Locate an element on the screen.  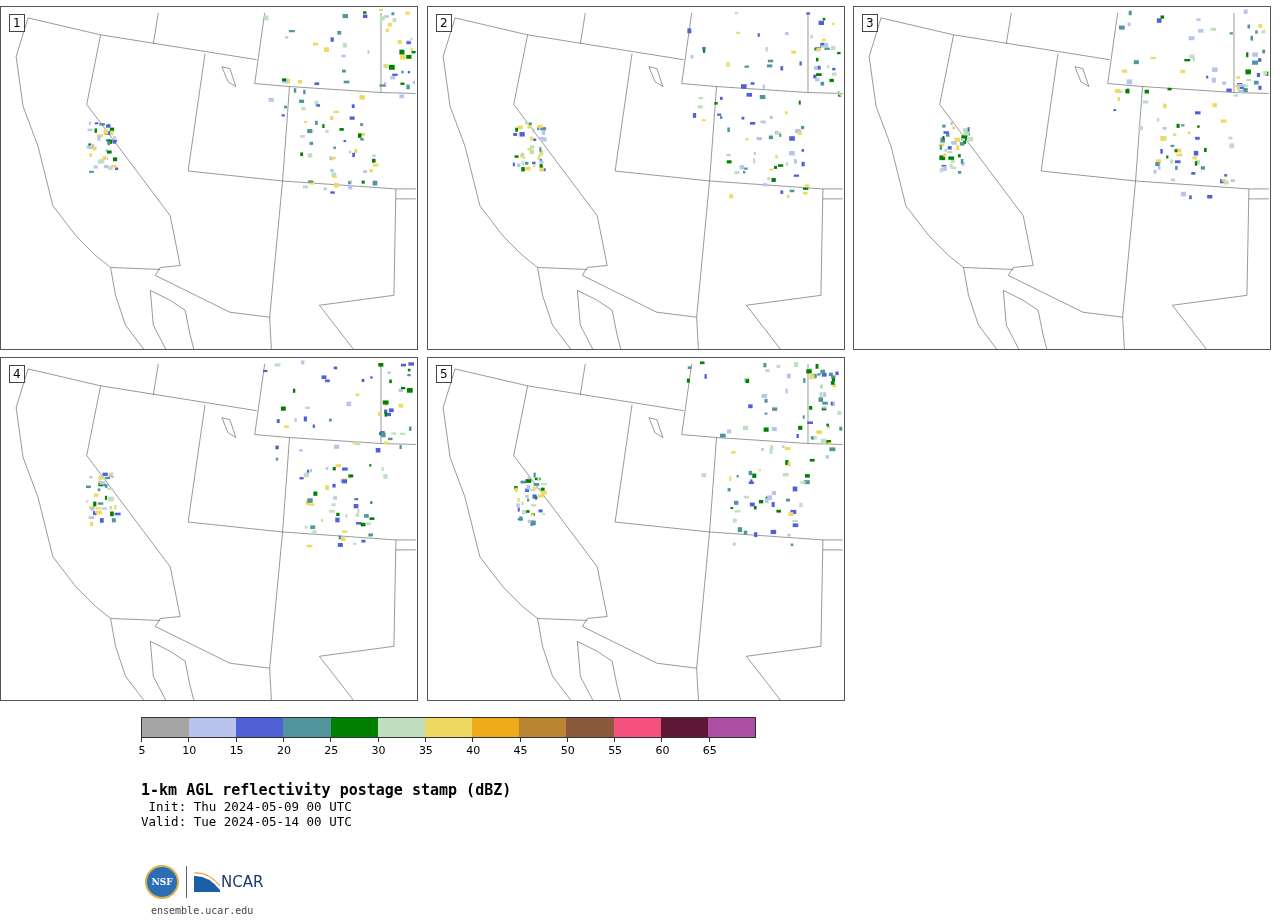
tick-label: 45 is located at coordinates (520, 750).